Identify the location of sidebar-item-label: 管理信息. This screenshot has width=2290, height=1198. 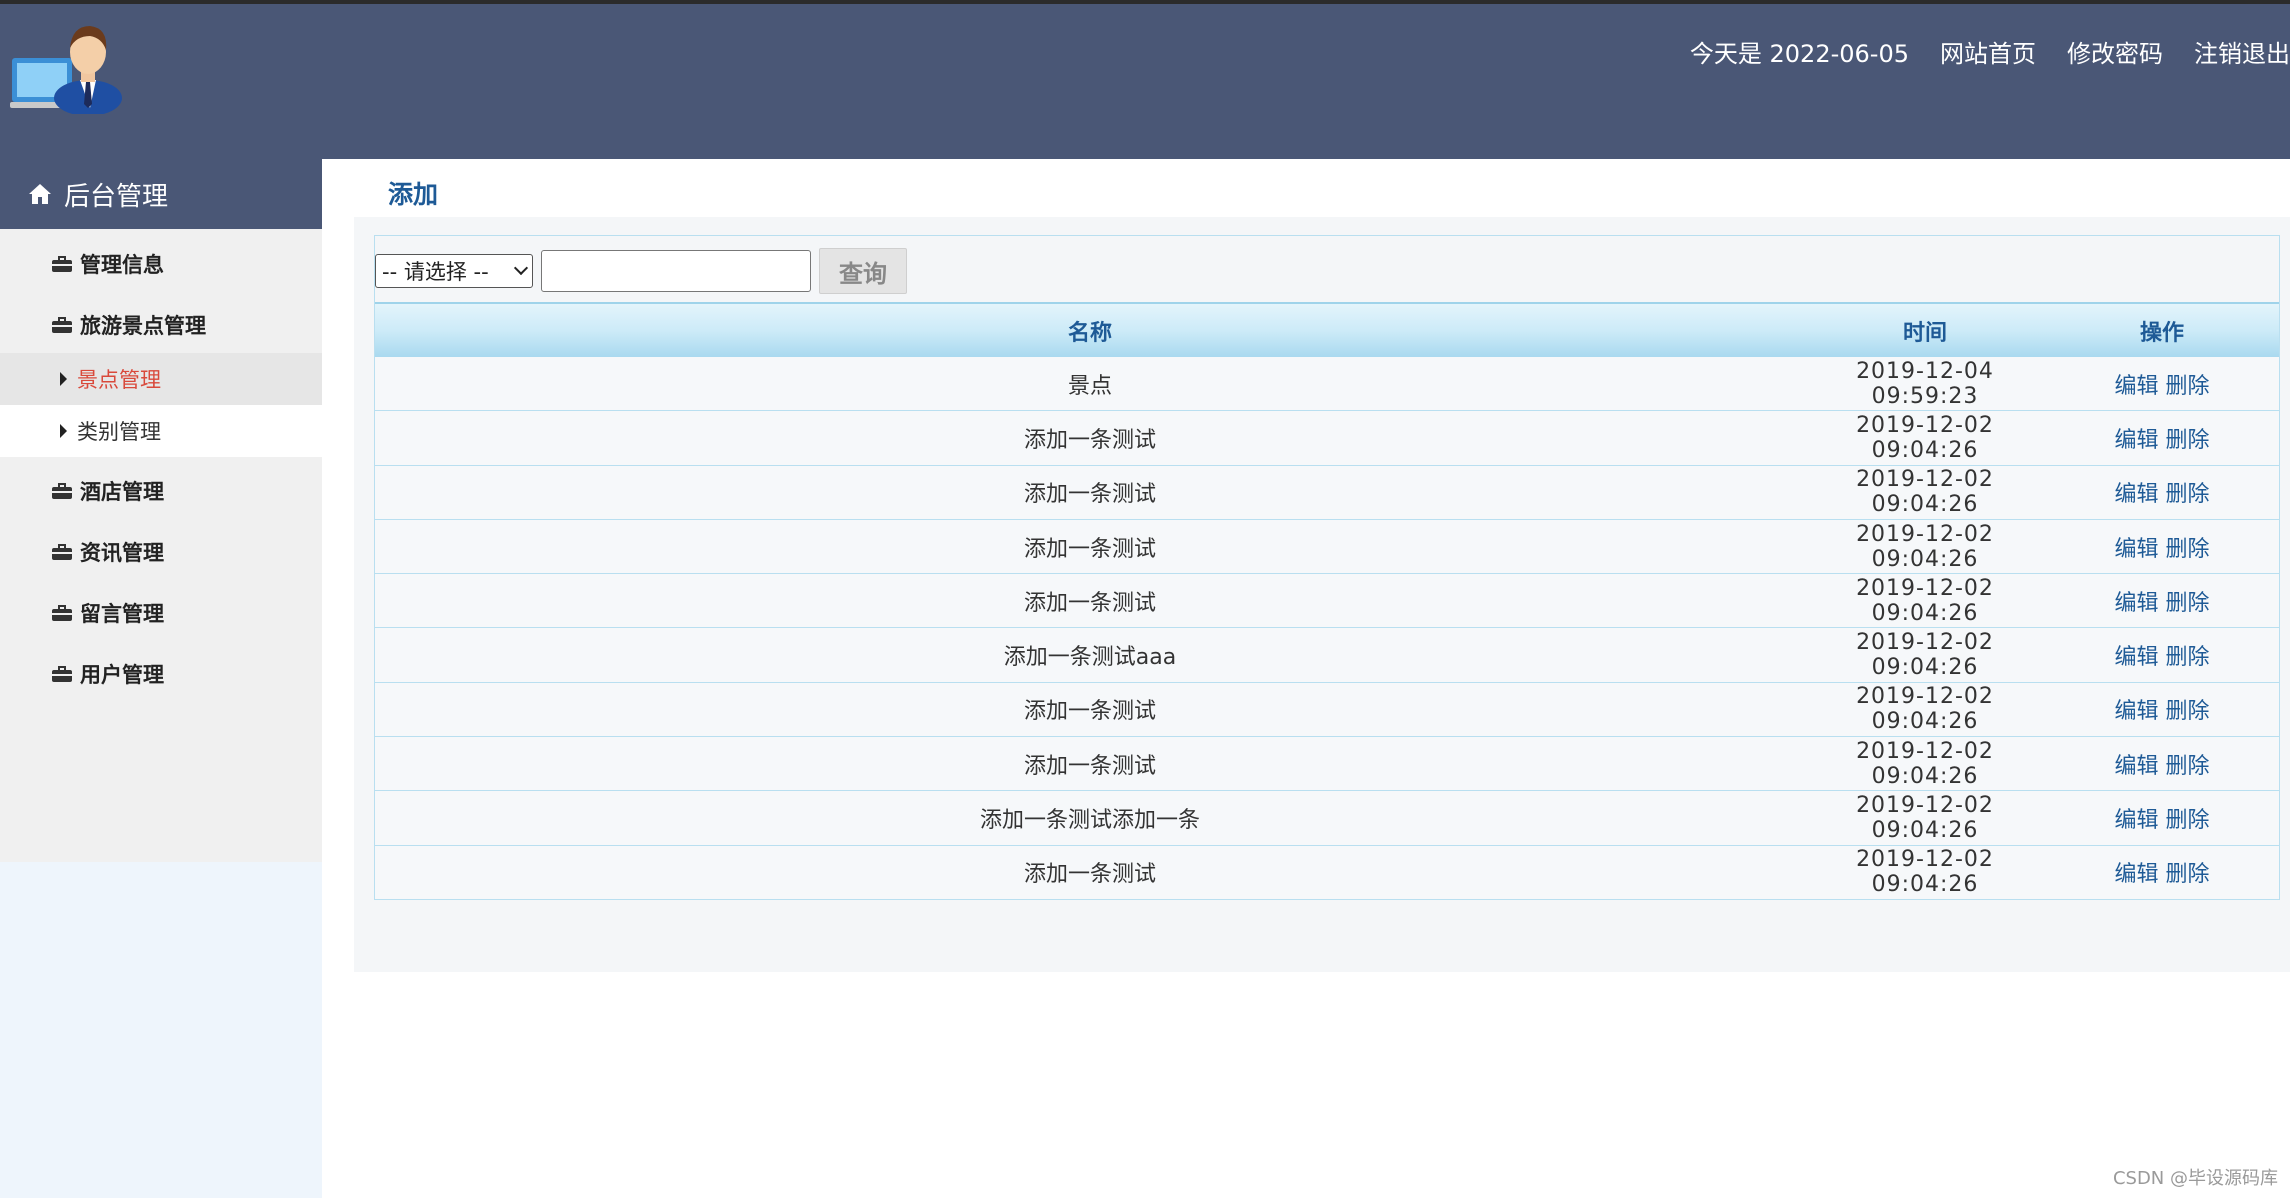
(122, 265).